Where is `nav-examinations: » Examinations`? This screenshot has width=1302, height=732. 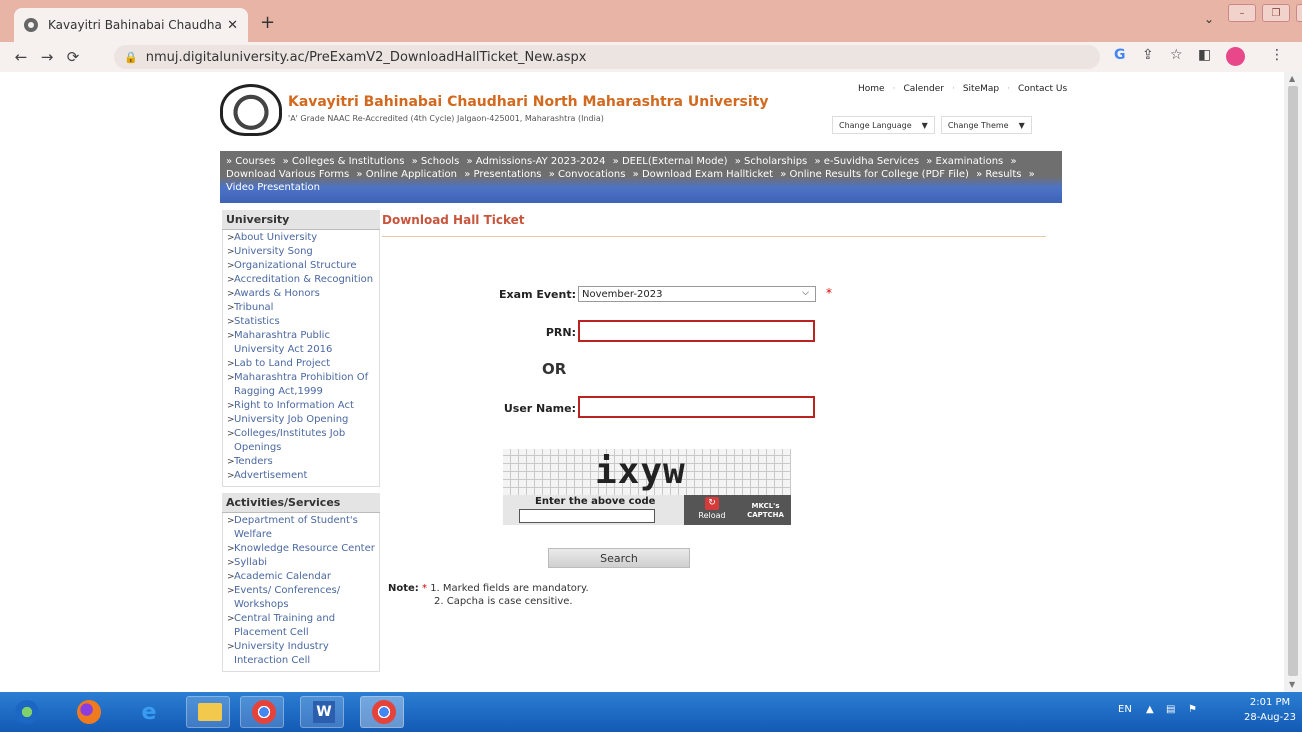 nav-examinations: » Examinations is located at coordinates (964, 161).